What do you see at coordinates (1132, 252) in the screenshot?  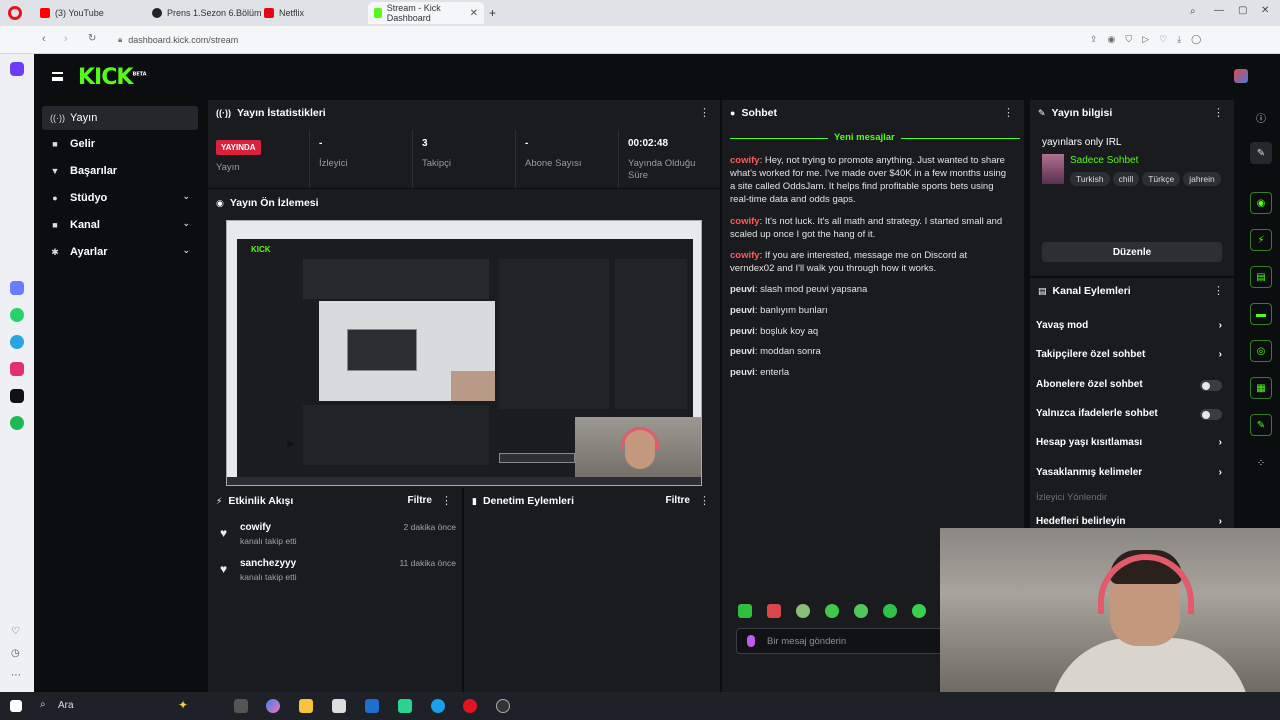 I see `edit-button: Düzenle` at bounding box center [1132, 252].